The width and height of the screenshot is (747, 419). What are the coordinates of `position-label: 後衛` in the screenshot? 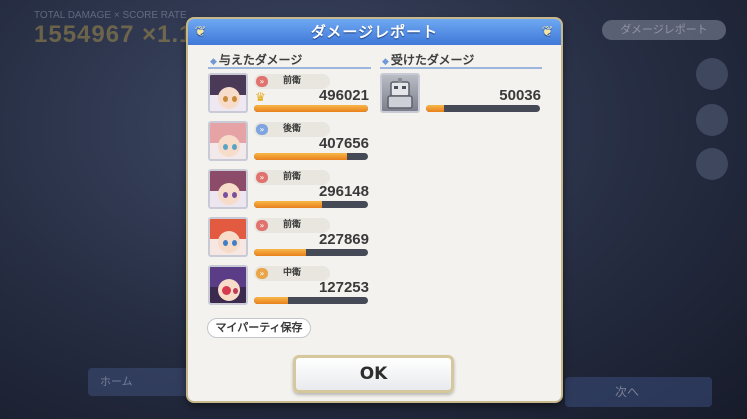 It's located at (291, 129).